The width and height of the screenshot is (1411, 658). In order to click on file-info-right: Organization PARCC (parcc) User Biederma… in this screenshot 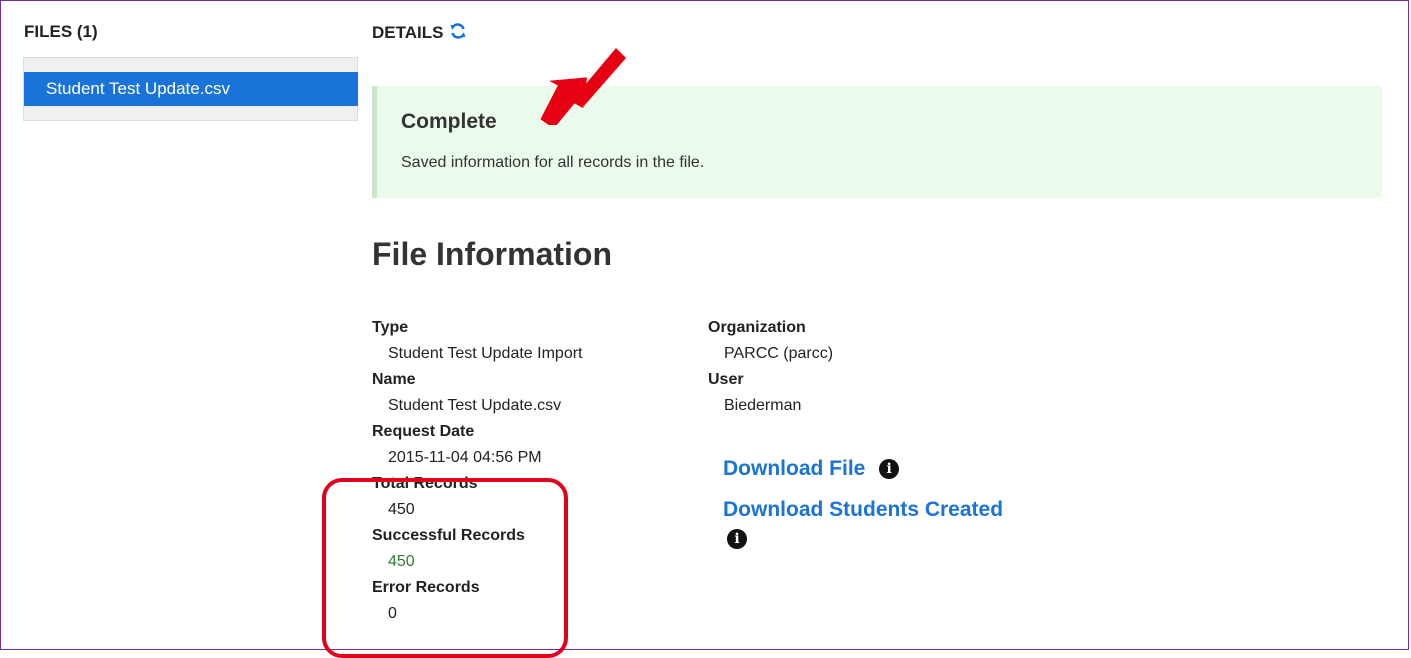, I will do `click(770, 367)`.